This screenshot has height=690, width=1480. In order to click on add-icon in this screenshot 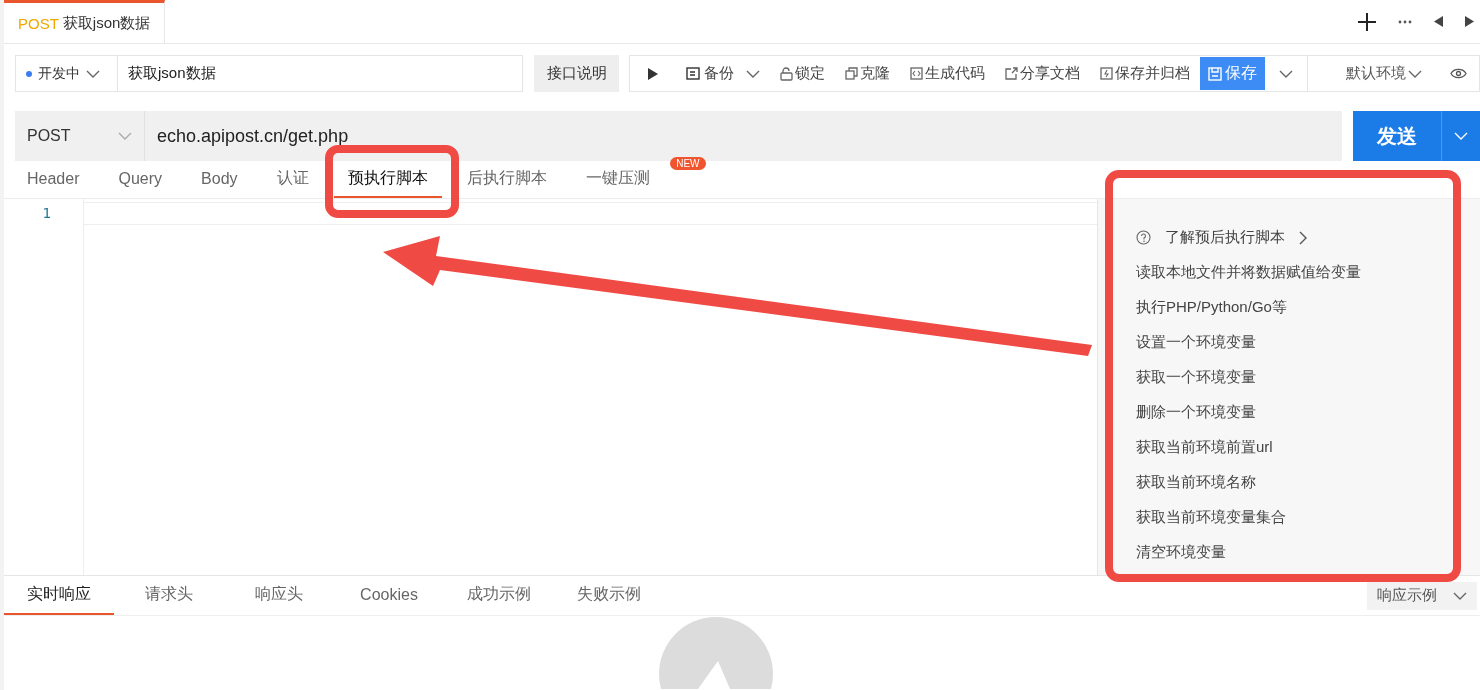, I will do `click(1367, 21)`.